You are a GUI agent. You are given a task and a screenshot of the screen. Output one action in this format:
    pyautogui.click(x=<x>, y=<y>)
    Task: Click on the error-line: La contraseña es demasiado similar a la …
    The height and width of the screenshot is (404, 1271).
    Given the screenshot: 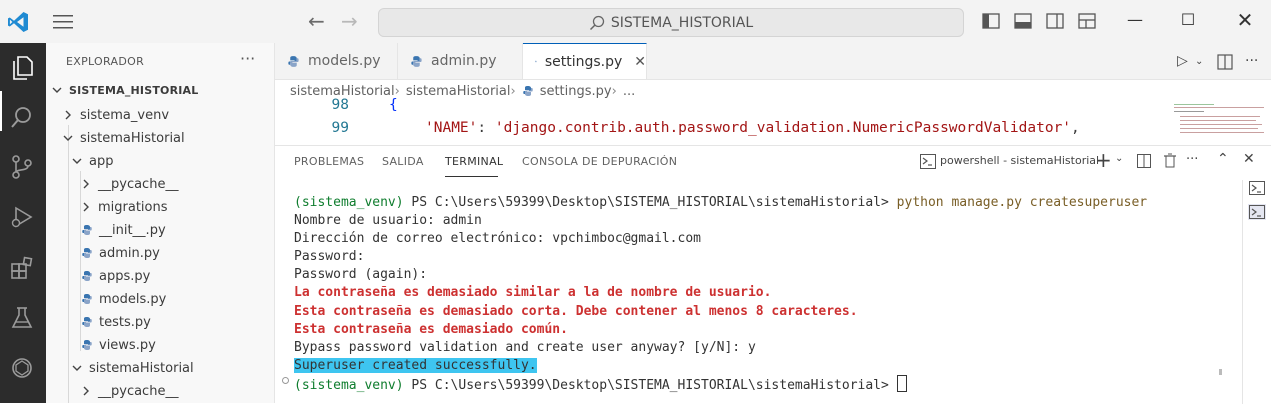 What is the action you would take?
    pyautogui.click(x=533, y=293)
    